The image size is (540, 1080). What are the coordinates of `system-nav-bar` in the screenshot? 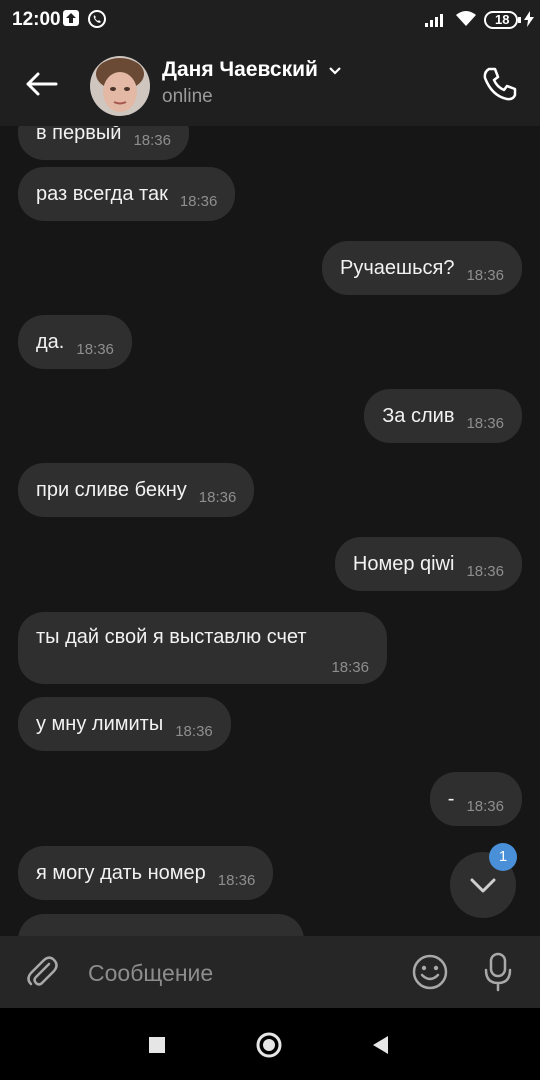 It's located at (270, 1044).